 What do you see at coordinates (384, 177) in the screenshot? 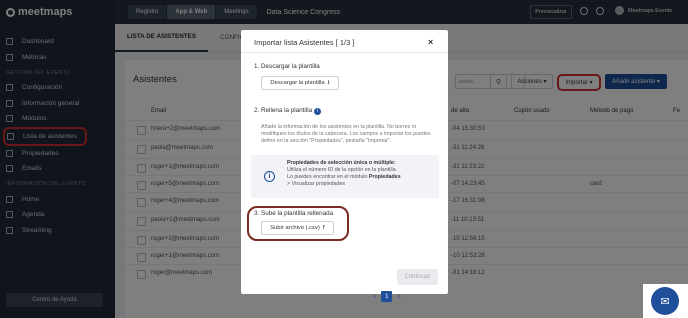
I see `info-line-2-bold: Propiedades` at bounding box center [384, 177].